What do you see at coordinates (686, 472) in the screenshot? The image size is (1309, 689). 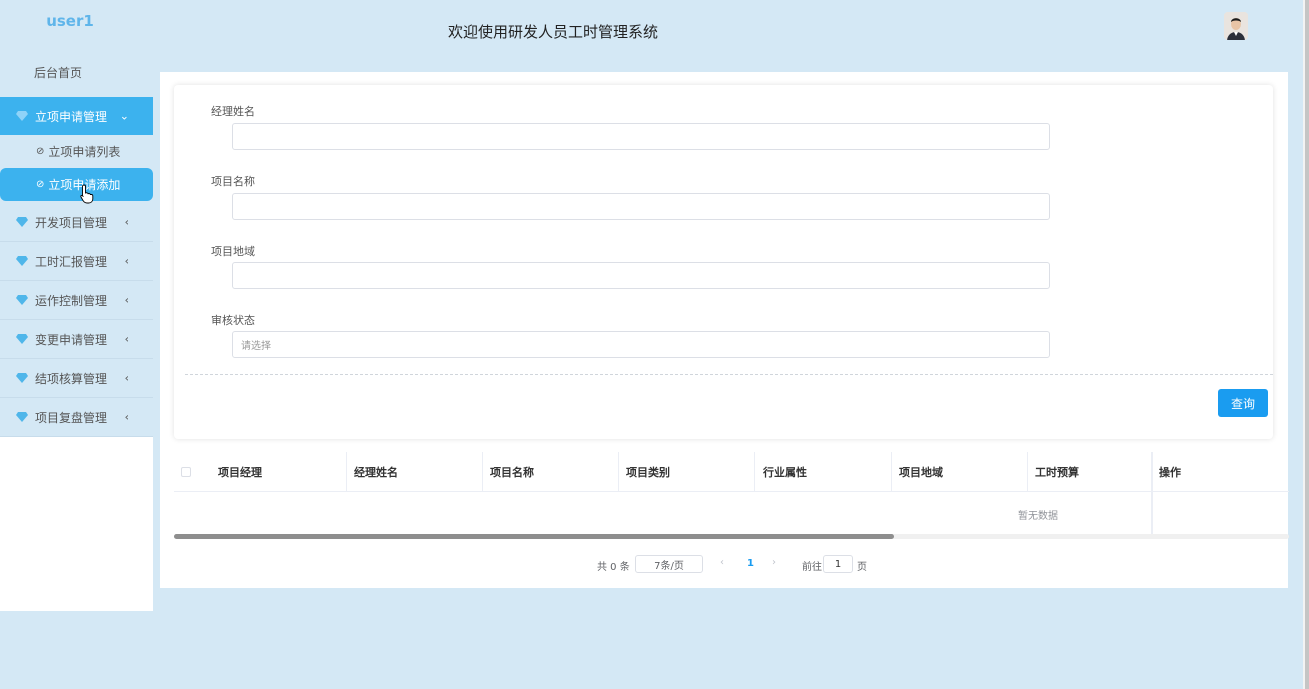 I see `column-header: 项目类别` at bounding box center [686, 472].